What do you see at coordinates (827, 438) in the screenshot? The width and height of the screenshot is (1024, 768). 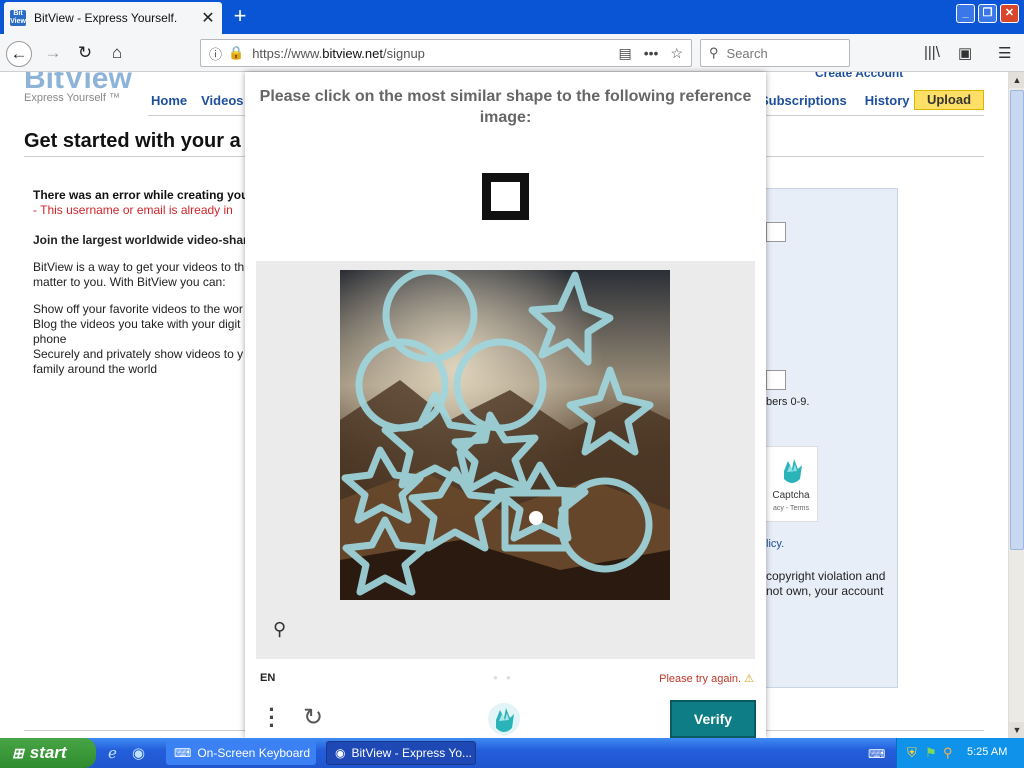 I see `signup-form-panel` at bounding box center [827, 438].